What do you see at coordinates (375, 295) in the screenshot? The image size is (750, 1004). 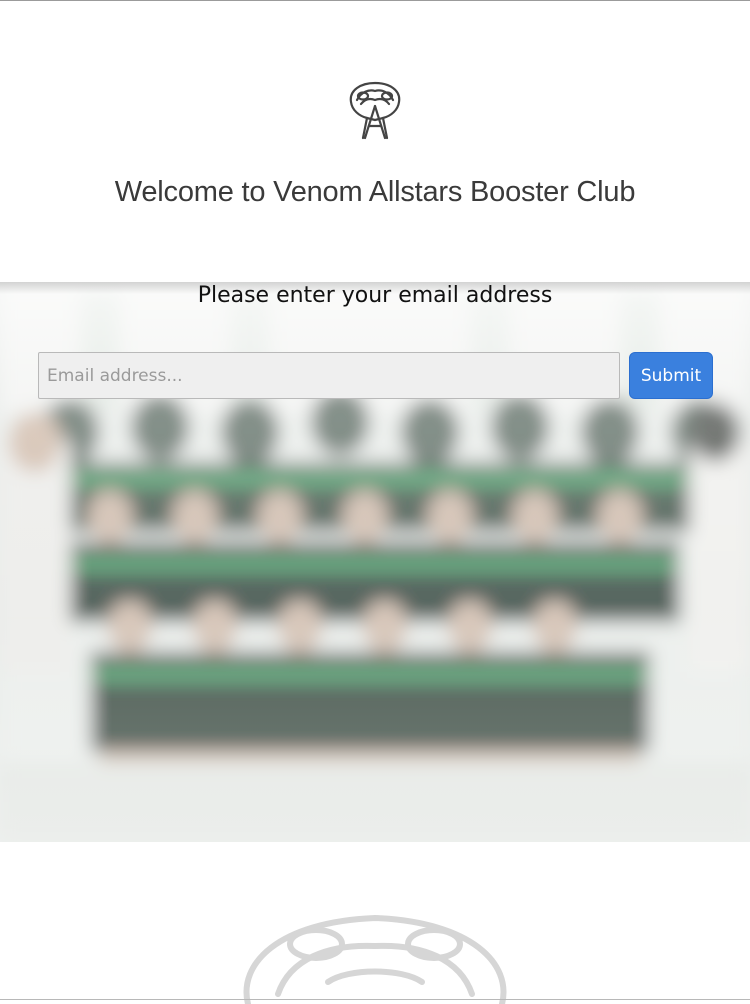 I see `email-prompt: Please enter your email address` at bounding box center [375, 295].